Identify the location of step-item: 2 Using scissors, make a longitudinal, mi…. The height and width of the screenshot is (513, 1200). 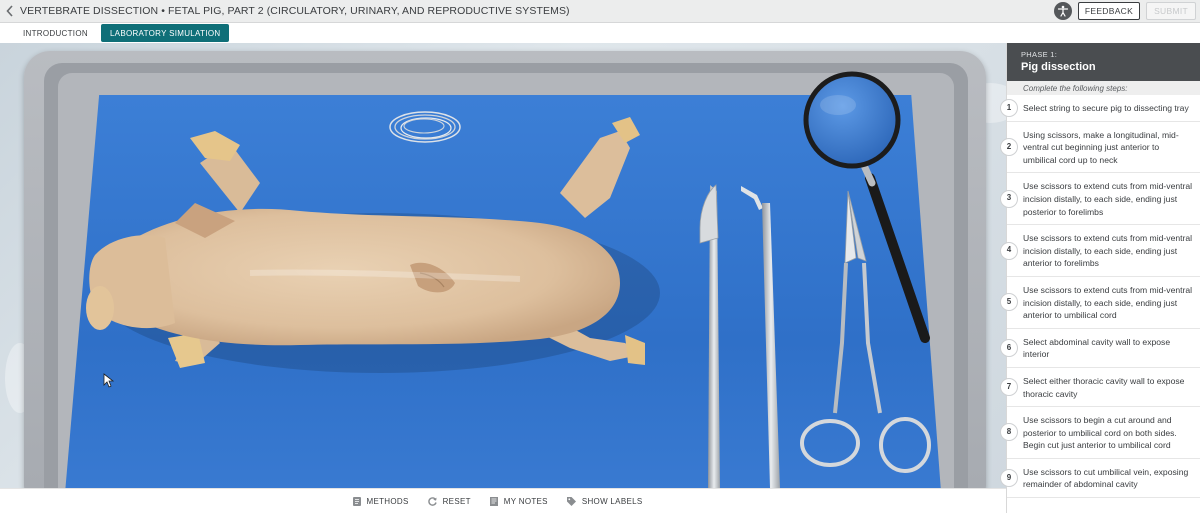
(1100, 148).